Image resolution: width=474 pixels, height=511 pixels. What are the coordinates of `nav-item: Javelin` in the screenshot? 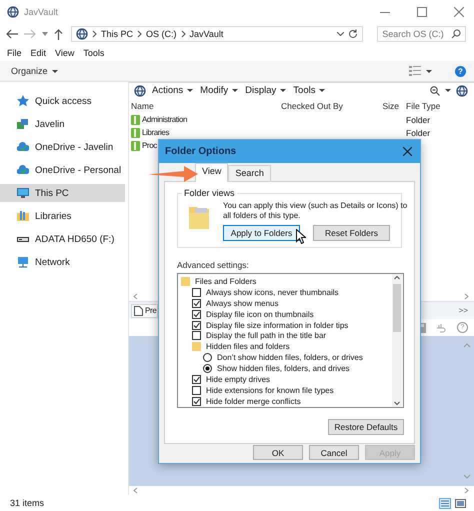 It's located at (62, 124).